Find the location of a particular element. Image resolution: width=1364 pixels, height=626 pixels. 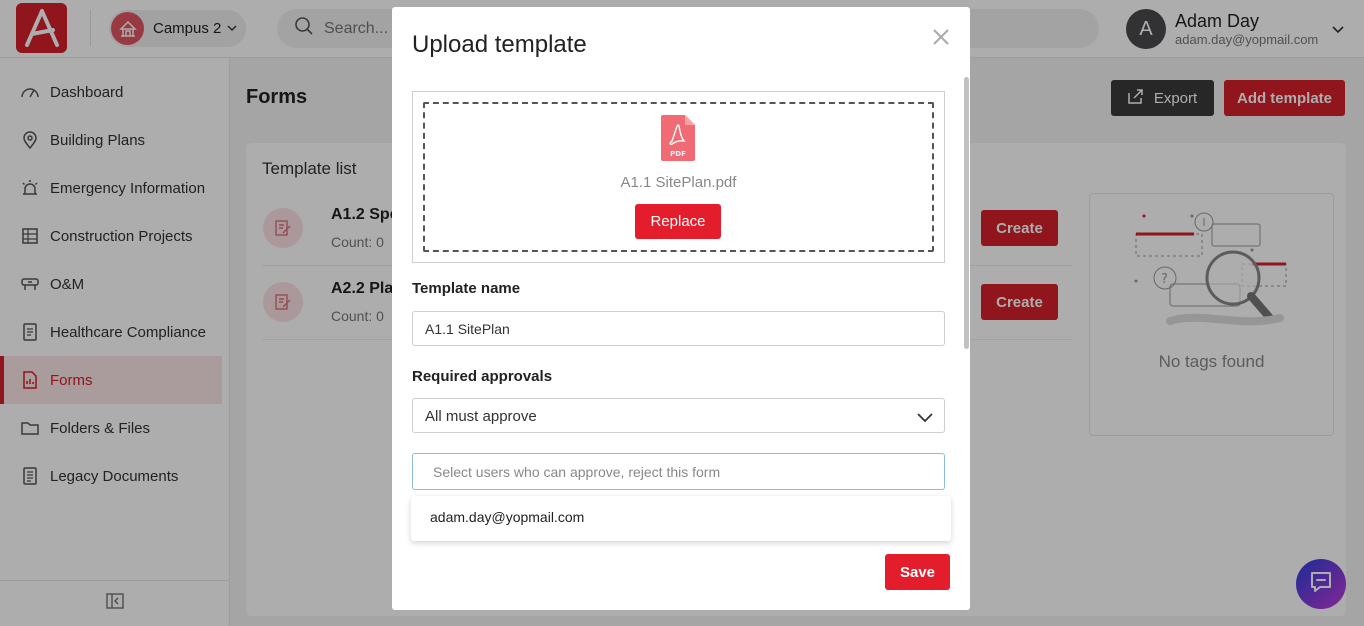

close-button is located at coordinates (941, 39).